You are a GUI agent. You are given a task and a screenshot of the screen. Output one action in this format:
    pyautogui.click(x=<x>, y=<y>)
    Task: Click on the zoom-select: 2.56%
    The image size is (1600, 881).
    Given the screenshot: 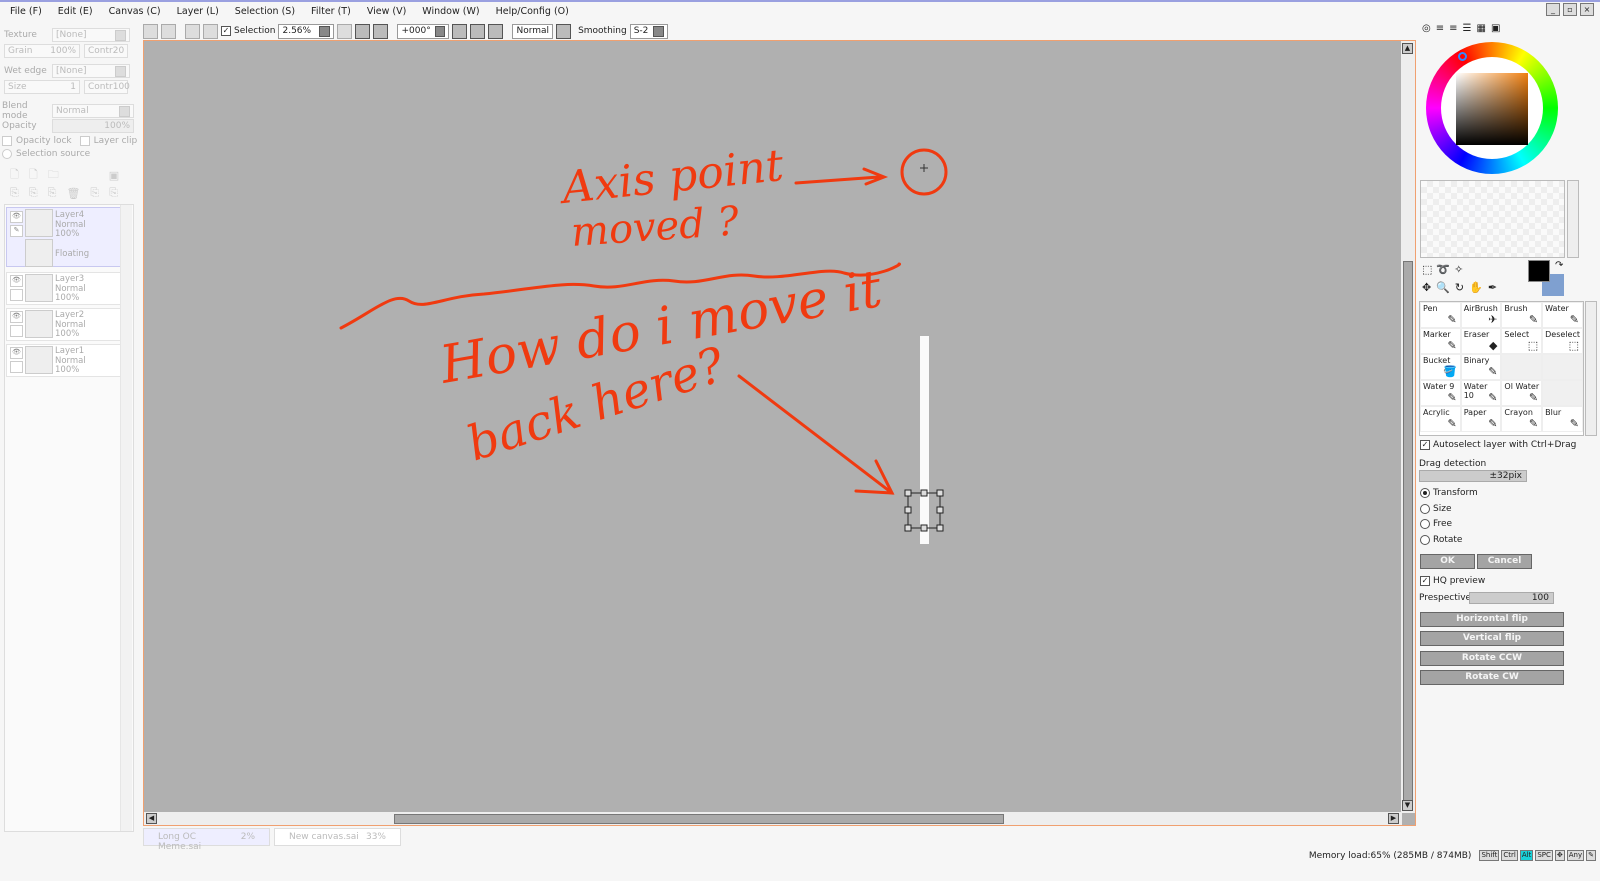 What is the action you would take?
    pyautogui.click(x=306, y=31)
    